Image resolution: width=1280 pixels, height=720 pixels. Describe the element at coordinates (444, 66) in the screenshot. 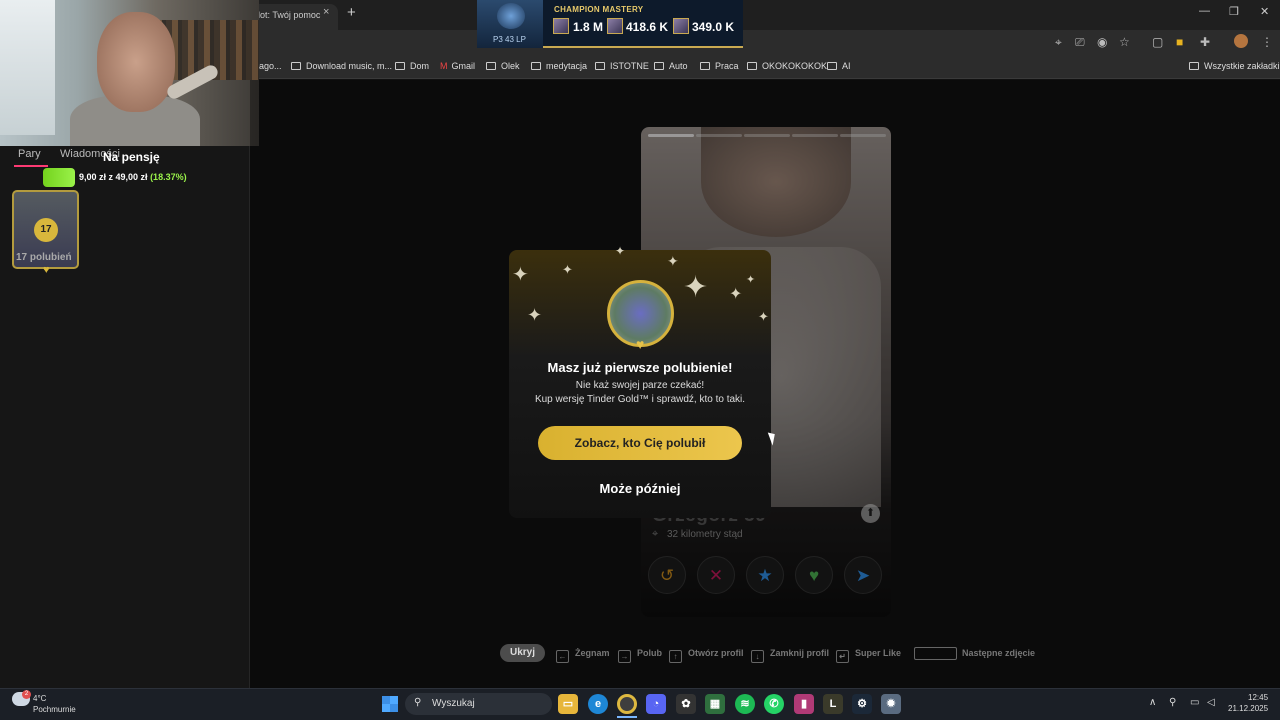

I see `gmail-icon: M` at that location.